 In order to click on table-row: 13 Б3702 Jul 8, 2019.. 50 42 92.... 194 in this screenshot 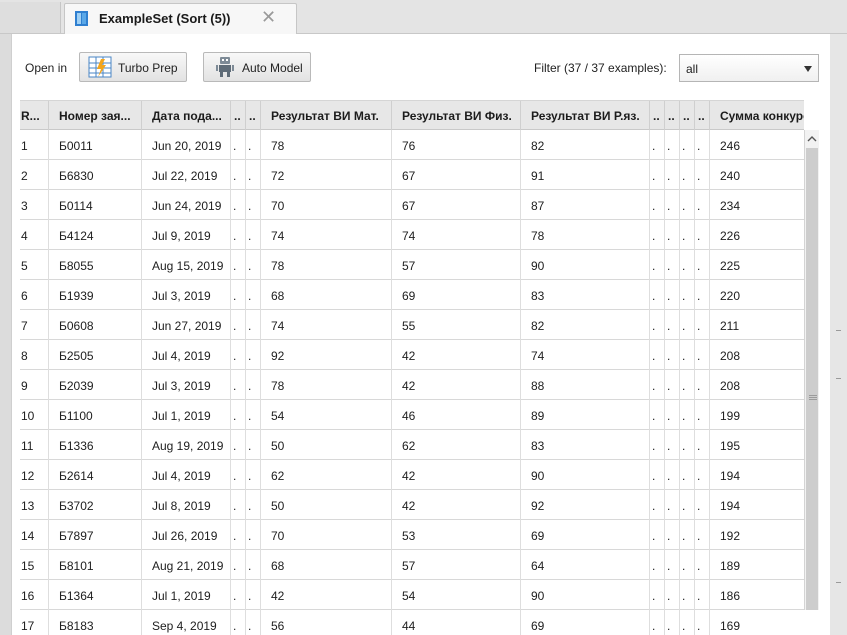, I will do `click(412, 505)`.